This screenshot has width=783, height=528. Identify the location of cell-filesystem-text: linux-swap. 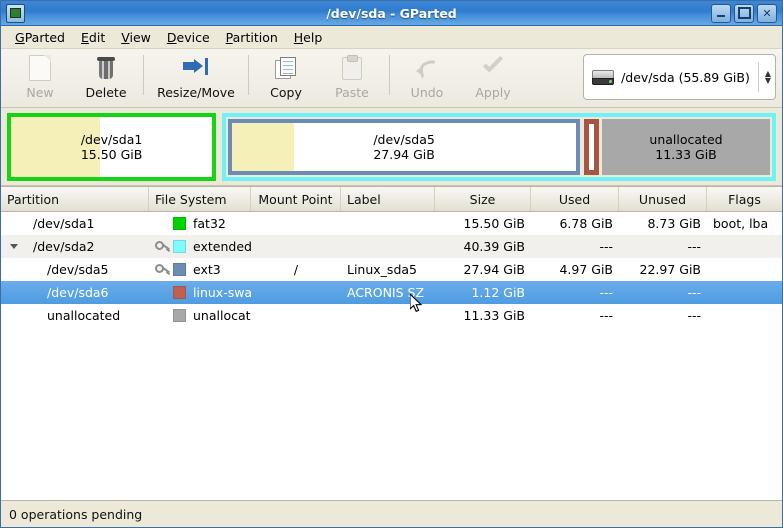
(222, 292).